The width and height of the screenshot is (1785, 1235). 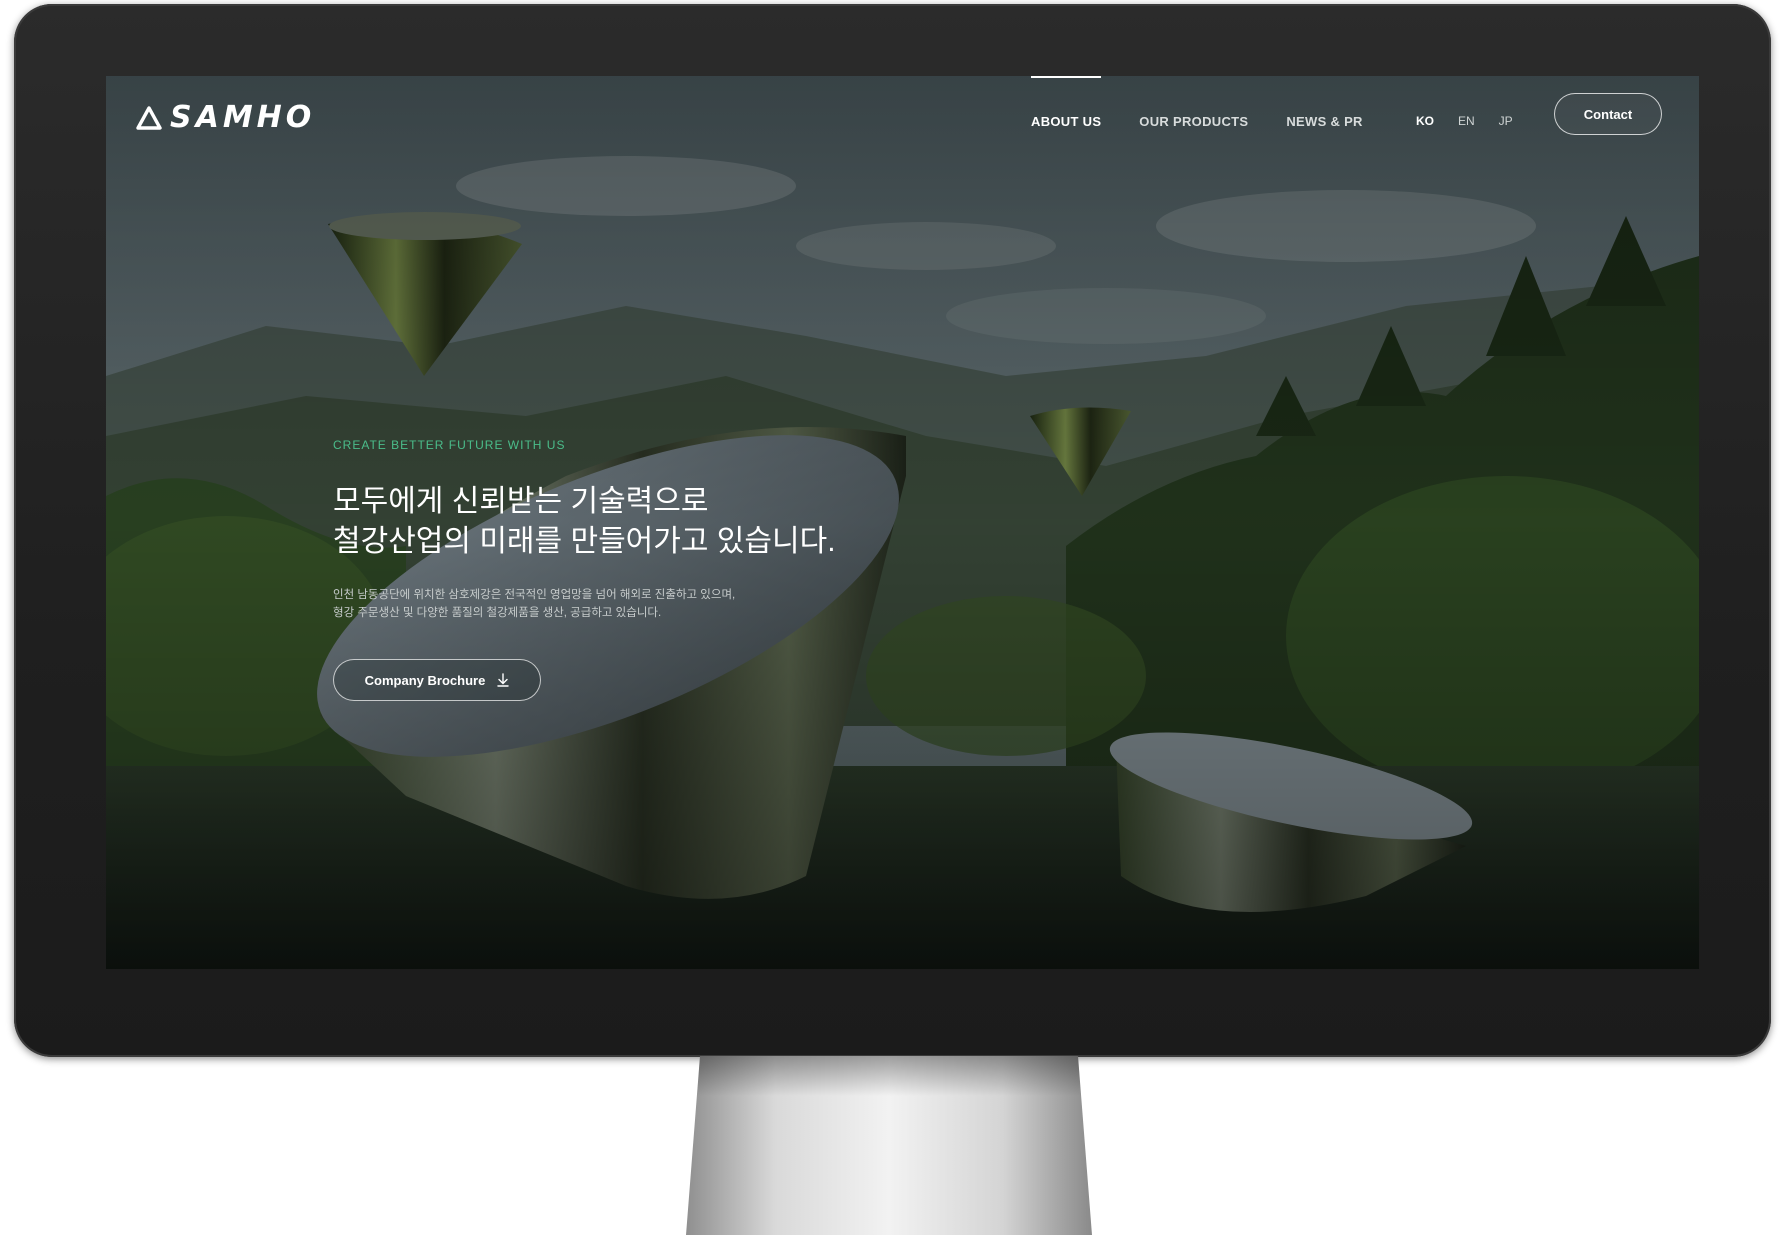 I want to click on company-brochure-button: Company Brochure, so click(x=437, y=680).